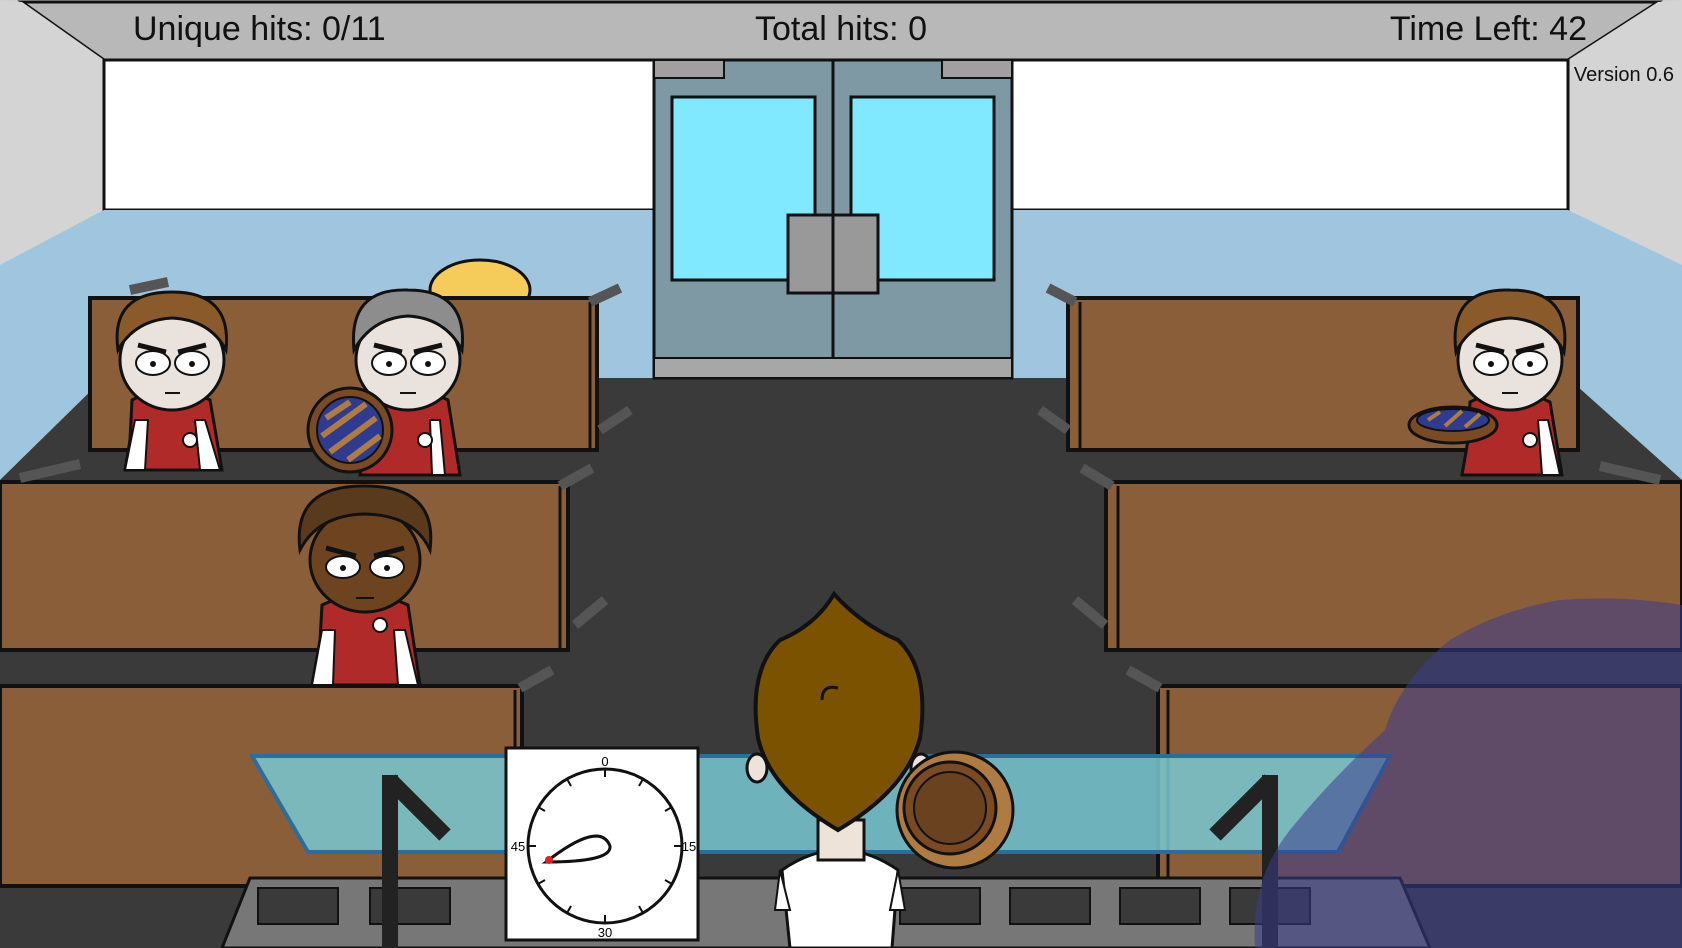 This screenshot has height=948, width=1682. What do you see at coordinates (604, 761) in the screenshot?
I see `dial-label-0: 0` at bounding box center [604, 761].